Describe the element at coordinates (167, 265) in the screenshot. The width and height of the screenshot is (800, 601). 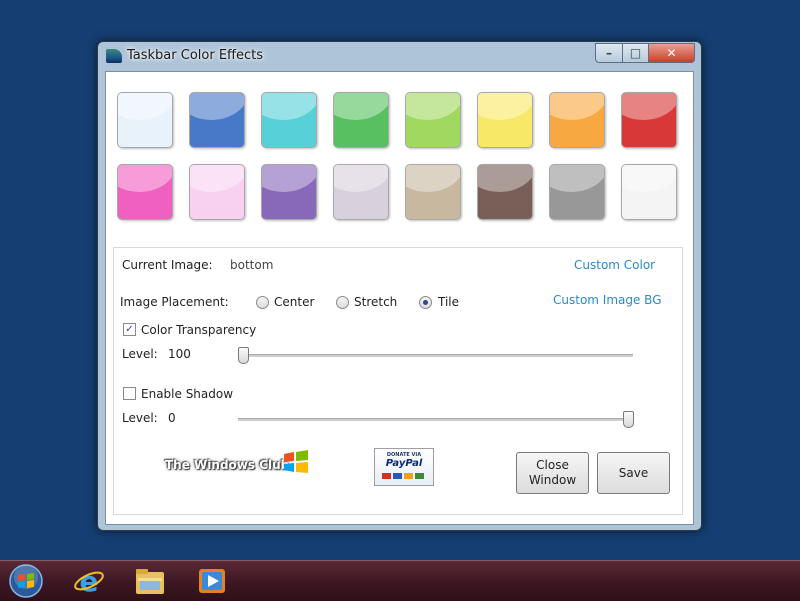
I see `current-image-label: Current Image:` at that location.